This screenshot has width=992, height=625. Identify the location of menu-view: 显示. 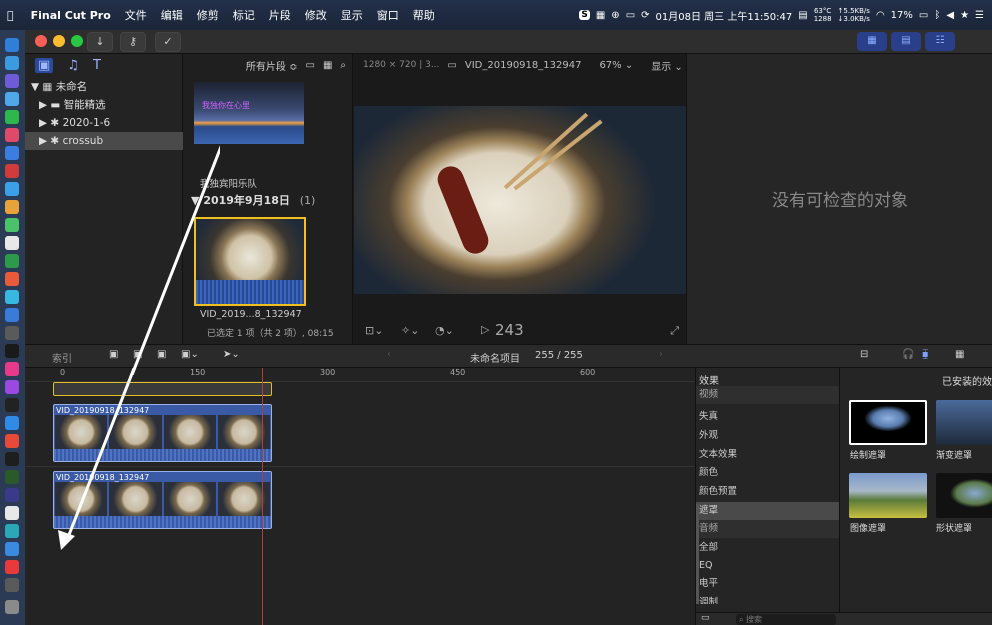
(352, 15).